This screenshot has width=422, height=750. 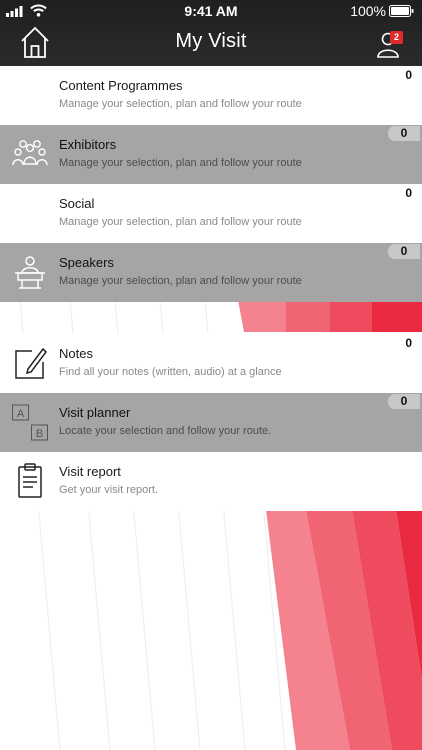 What do you see at coordinates (95, 412) in the screenshot?
I see `menu-item-label: Visit planner` at bounding box center [95, 412].